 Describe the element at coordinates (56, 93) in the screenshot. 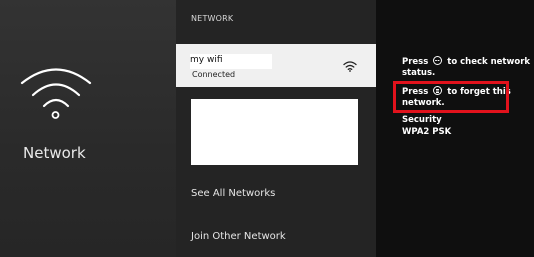

I see `wifi-icon` at that location.